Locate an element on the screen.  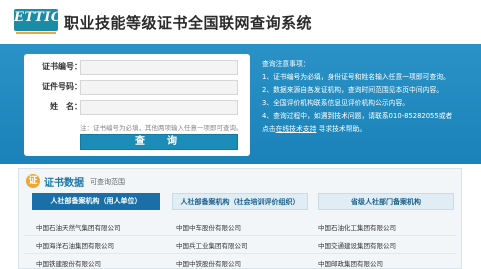
notice-item: 3、全国评价机构联系信息见评价机构公示内容。 is located at coordinates (336, 103).